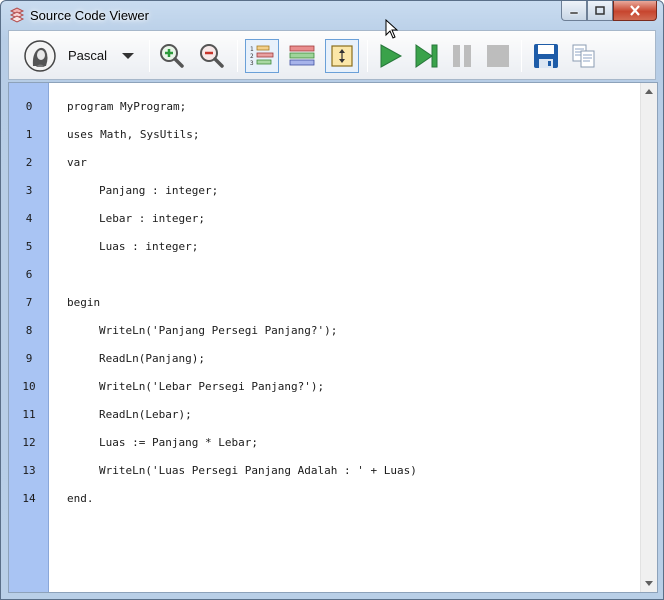 Image resolution: width=664 pixels, height=600 pixels. I want to click on maximize-icon, so click(600, 10).